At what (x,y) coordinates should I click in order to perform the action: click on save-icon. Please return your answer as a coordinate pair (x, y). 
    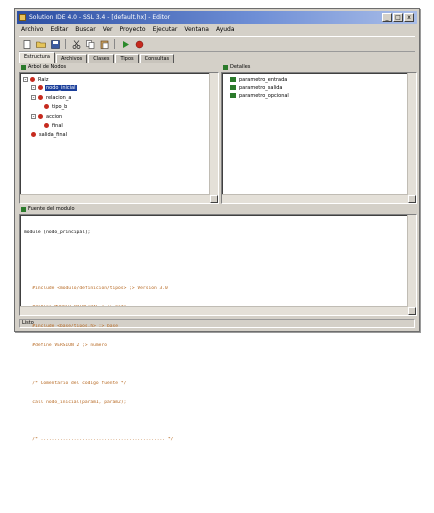
    Looking at the image, I should click on (55, 44).